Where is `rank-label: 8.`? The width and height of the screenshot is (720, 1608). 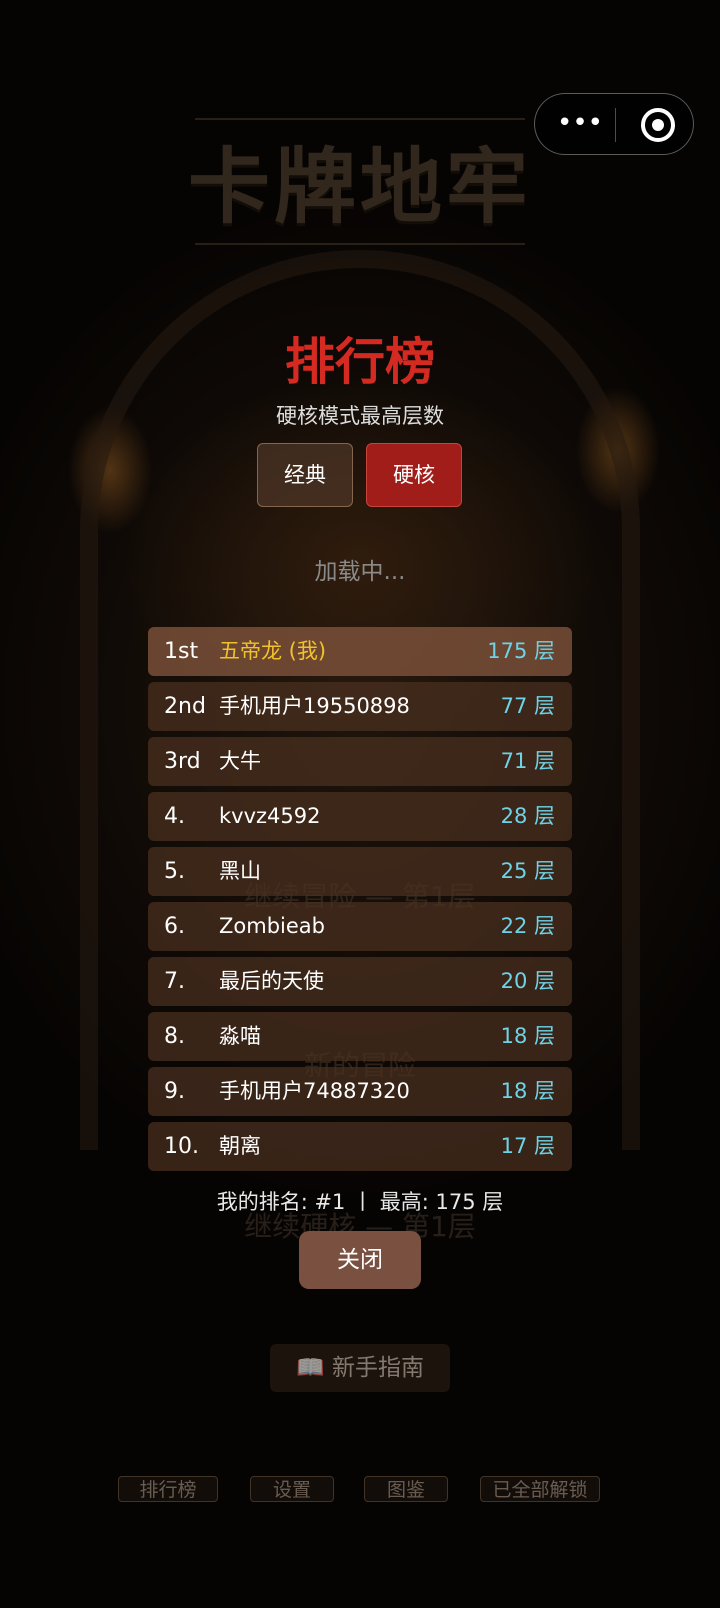 rank-label: 8. is located at coordinates (174, 1036).